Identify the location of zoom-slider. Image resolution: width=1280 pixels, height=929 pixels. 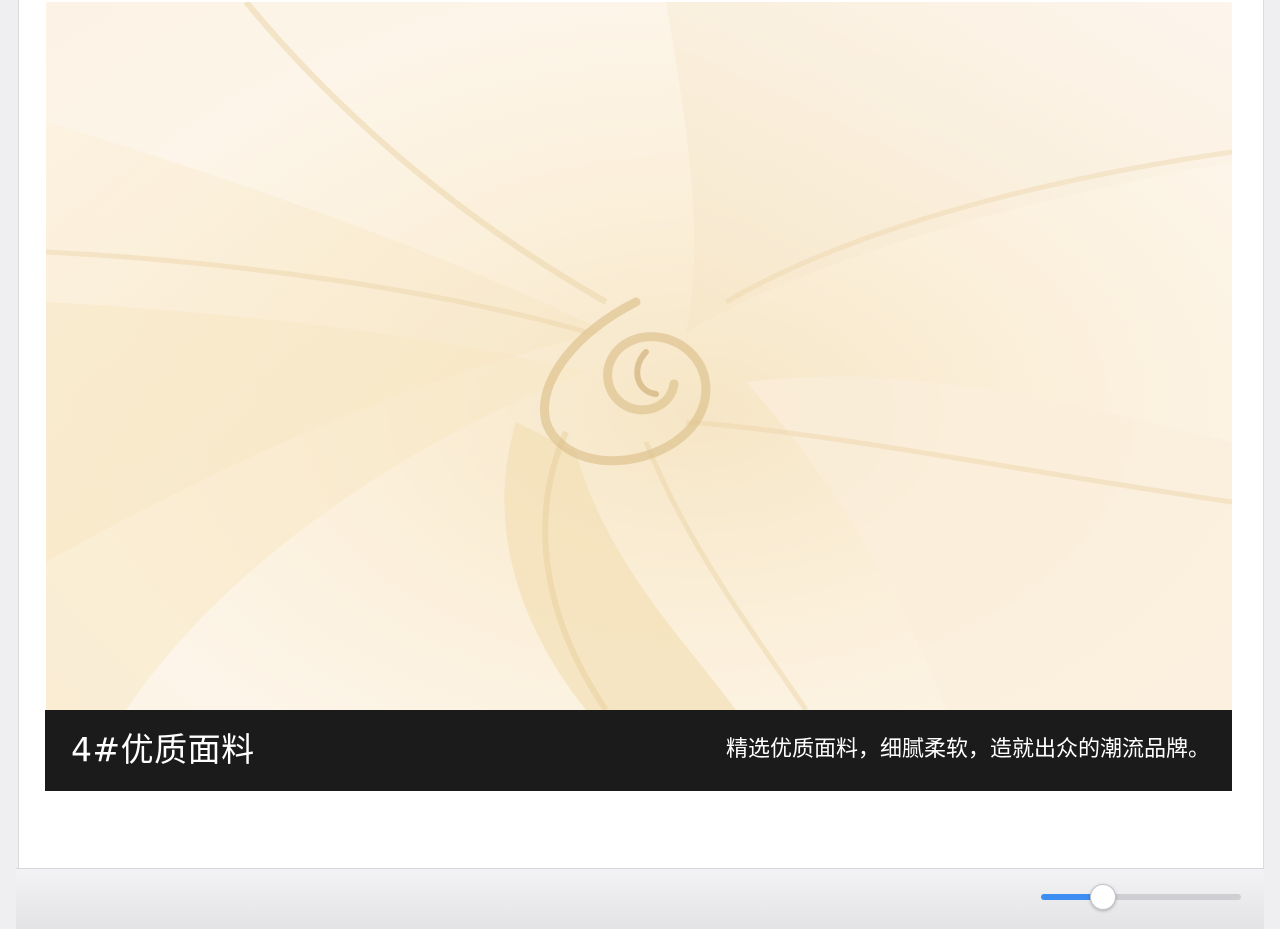
(1141, 897).